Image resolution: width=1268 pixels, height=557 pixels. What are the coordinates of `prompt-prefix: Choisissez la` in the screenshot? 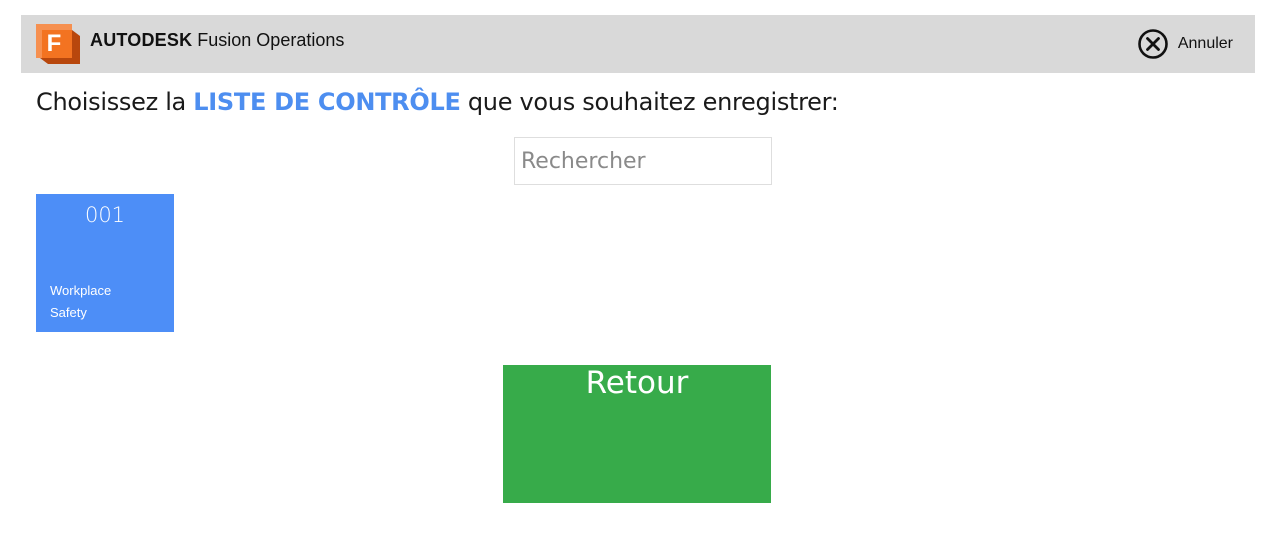 It's located at (115, 102).